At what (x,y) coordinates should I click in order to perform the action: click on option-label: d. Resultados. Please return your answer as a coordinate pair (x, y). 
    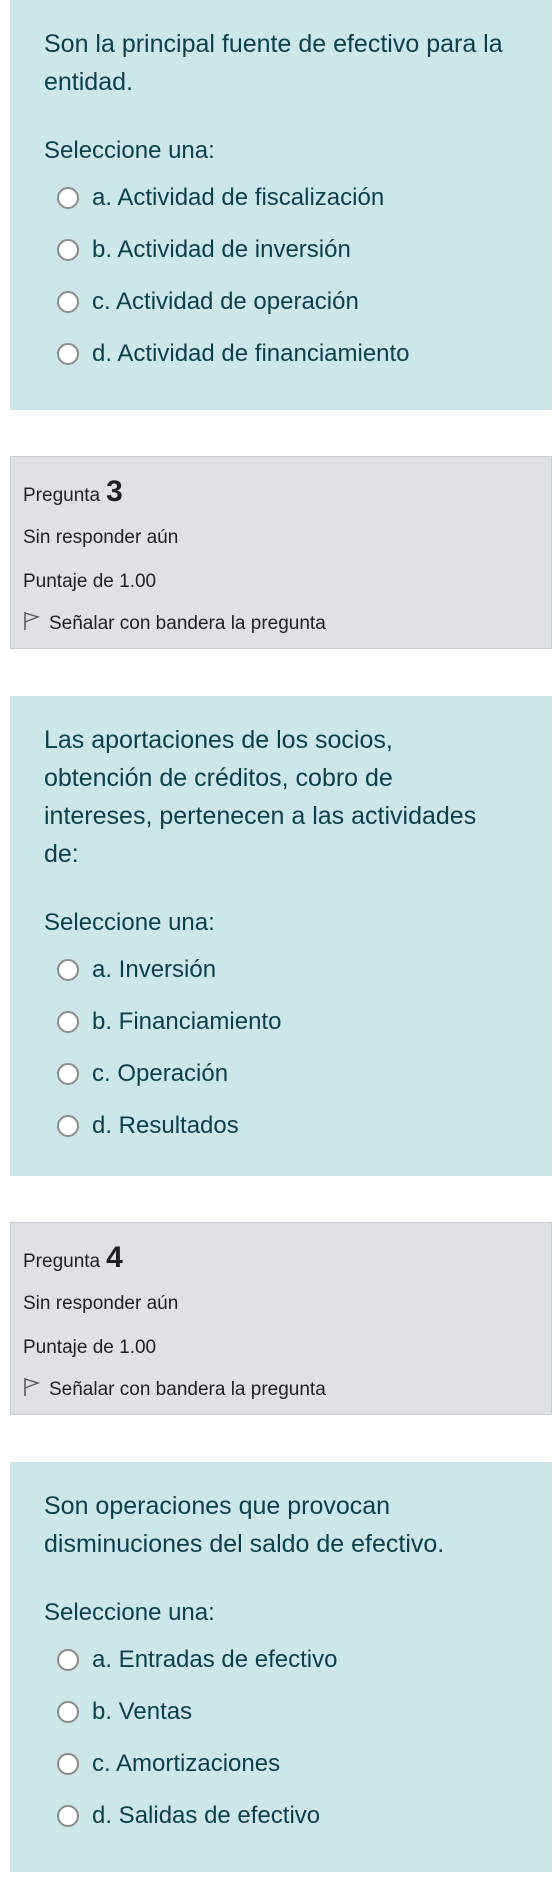
    Looking at the image, I should click on (165, 1125).